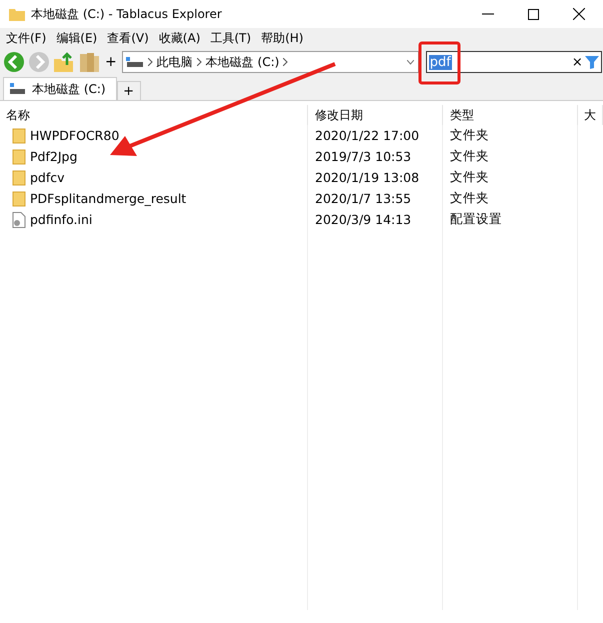 This screenshot has width=603, height=623. Describe the element at coordinates (174, 62) in the screenshot. I see `breadcrumb-item: 此电脑` at that location.